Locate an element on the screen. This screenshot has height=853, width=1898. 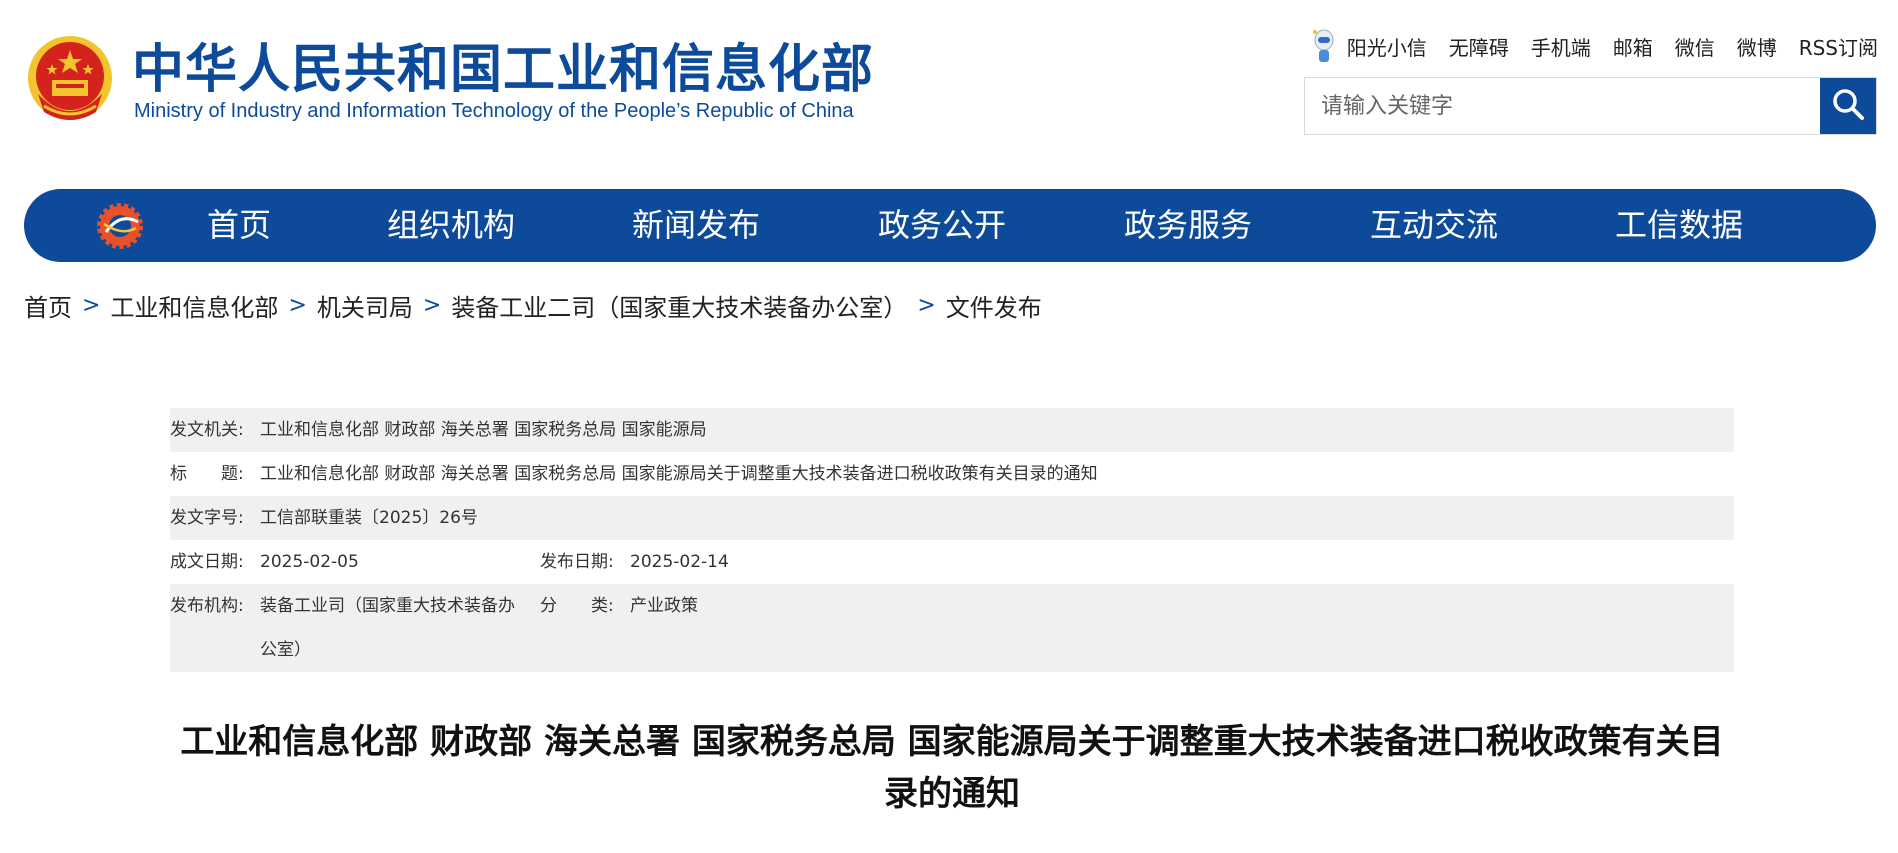
meta-doc-number: 工信部联重装〔2025〕26号 is located at coordinates (369, 518).